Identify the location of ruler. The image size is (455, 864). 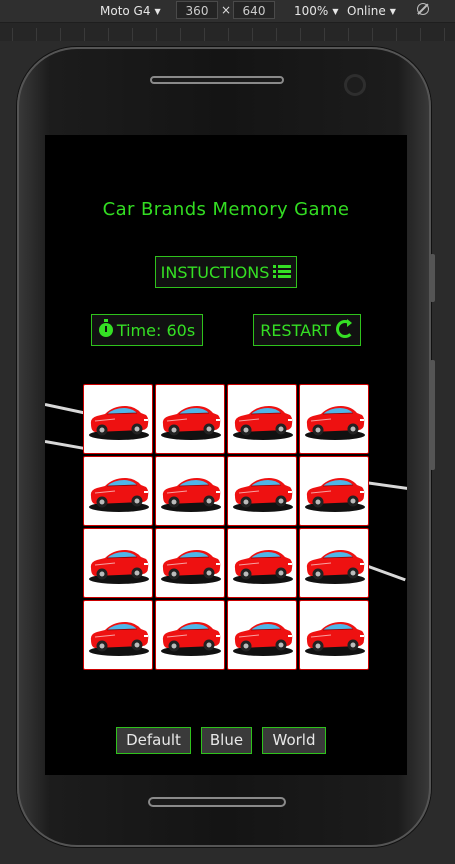
(227, 32).